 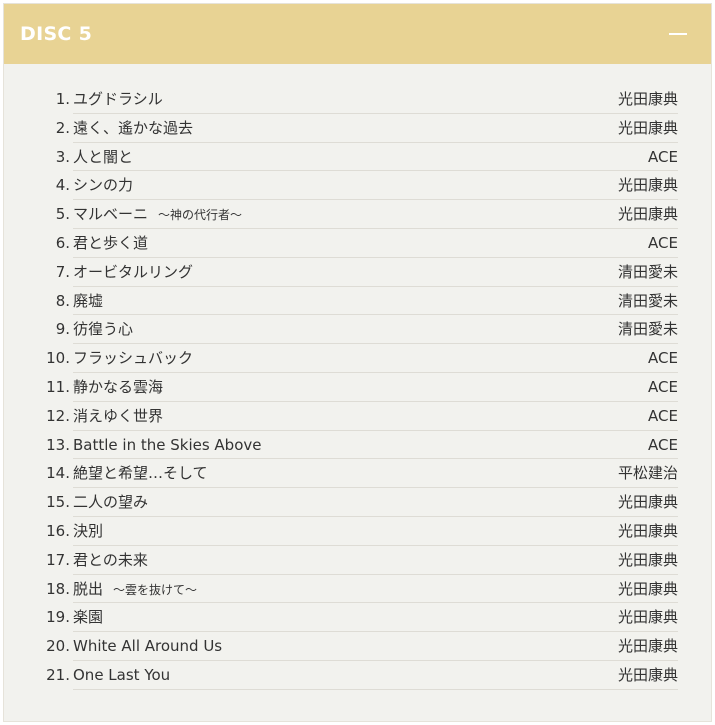 I want to click on track-title: フラッシュバック, so click(x=133, y=358).